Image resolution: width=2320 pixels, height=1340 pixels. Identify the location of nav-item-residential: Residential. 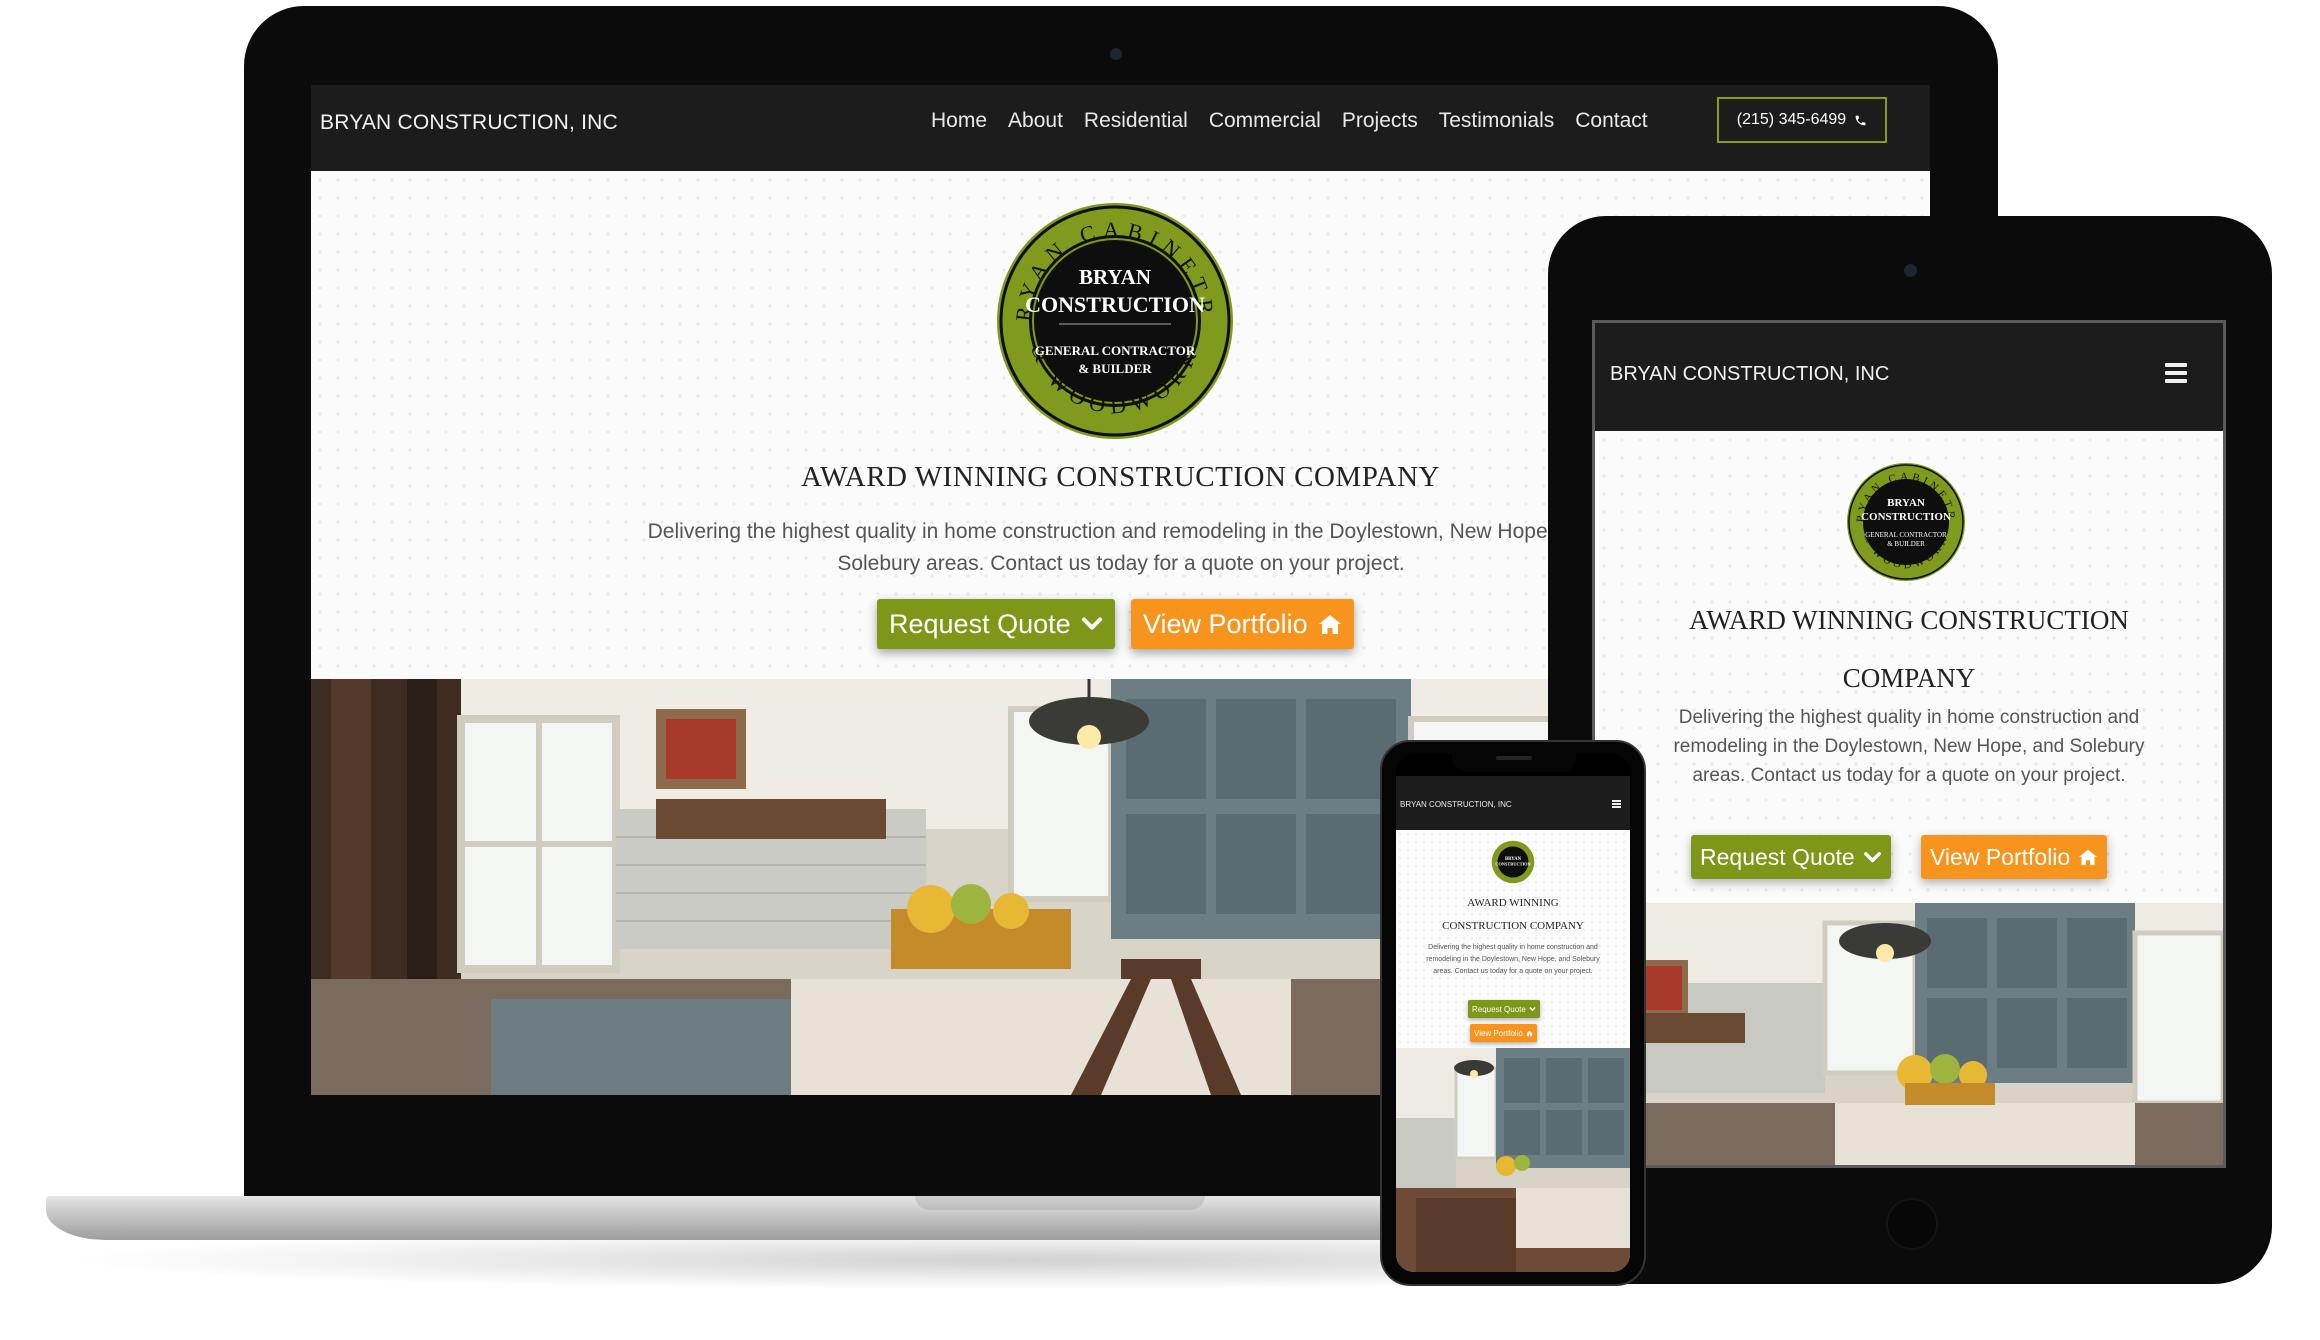
(1136, 121).